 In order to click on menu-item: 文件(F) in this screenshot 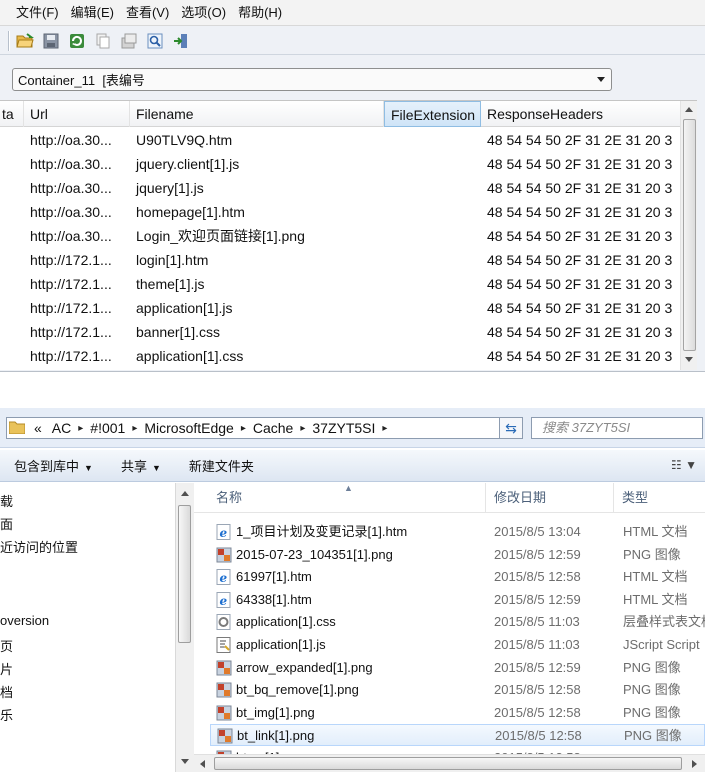, I will do `click(37, 13)`.